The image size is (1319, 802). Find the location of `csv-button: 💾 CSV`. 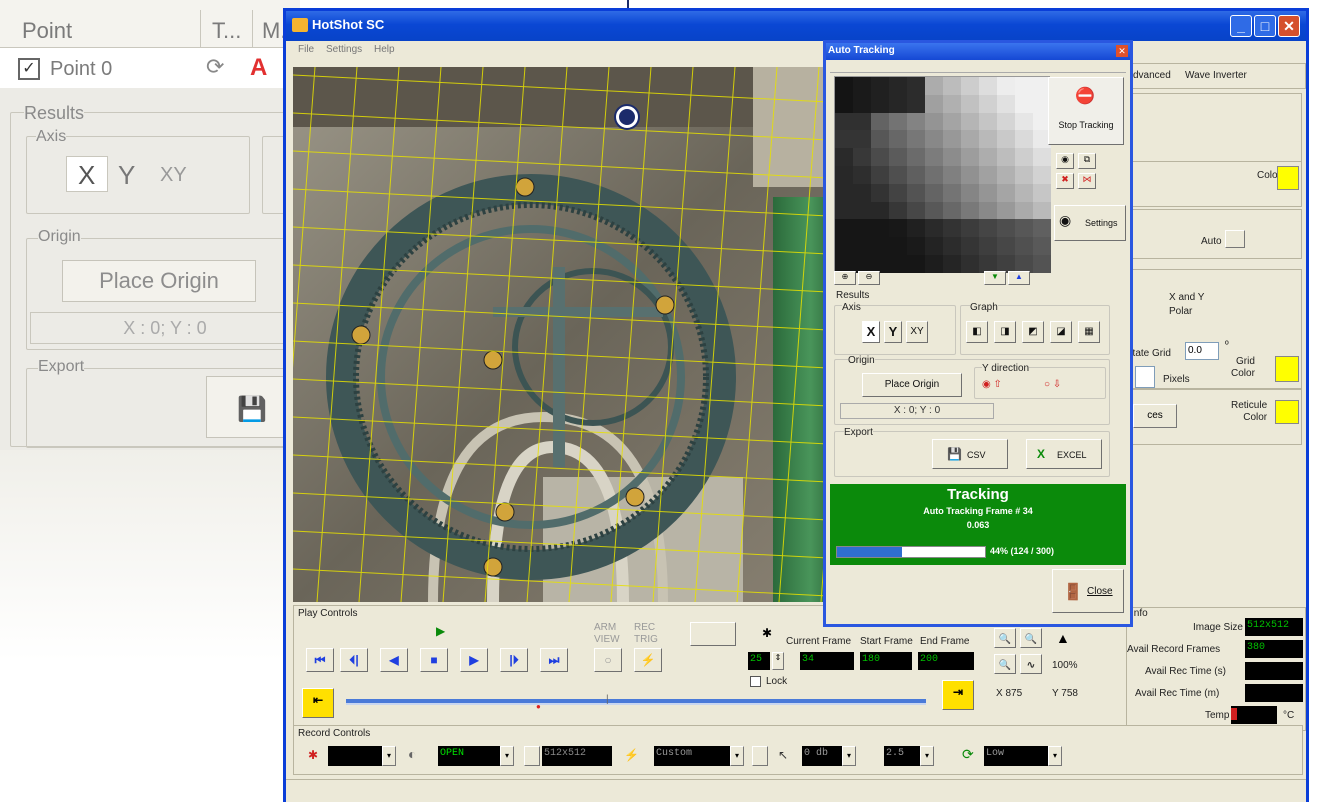

csv-button: 💾 CSV is located at coordinates (970, 454).